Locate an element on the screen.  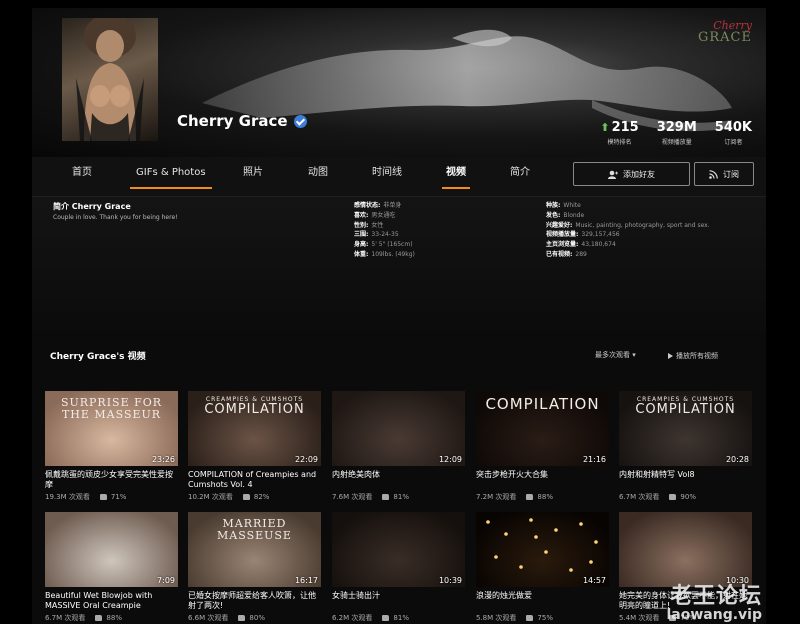
sort-dropdown: 最多次观看 ▾ is located at coordinates (615, 355).